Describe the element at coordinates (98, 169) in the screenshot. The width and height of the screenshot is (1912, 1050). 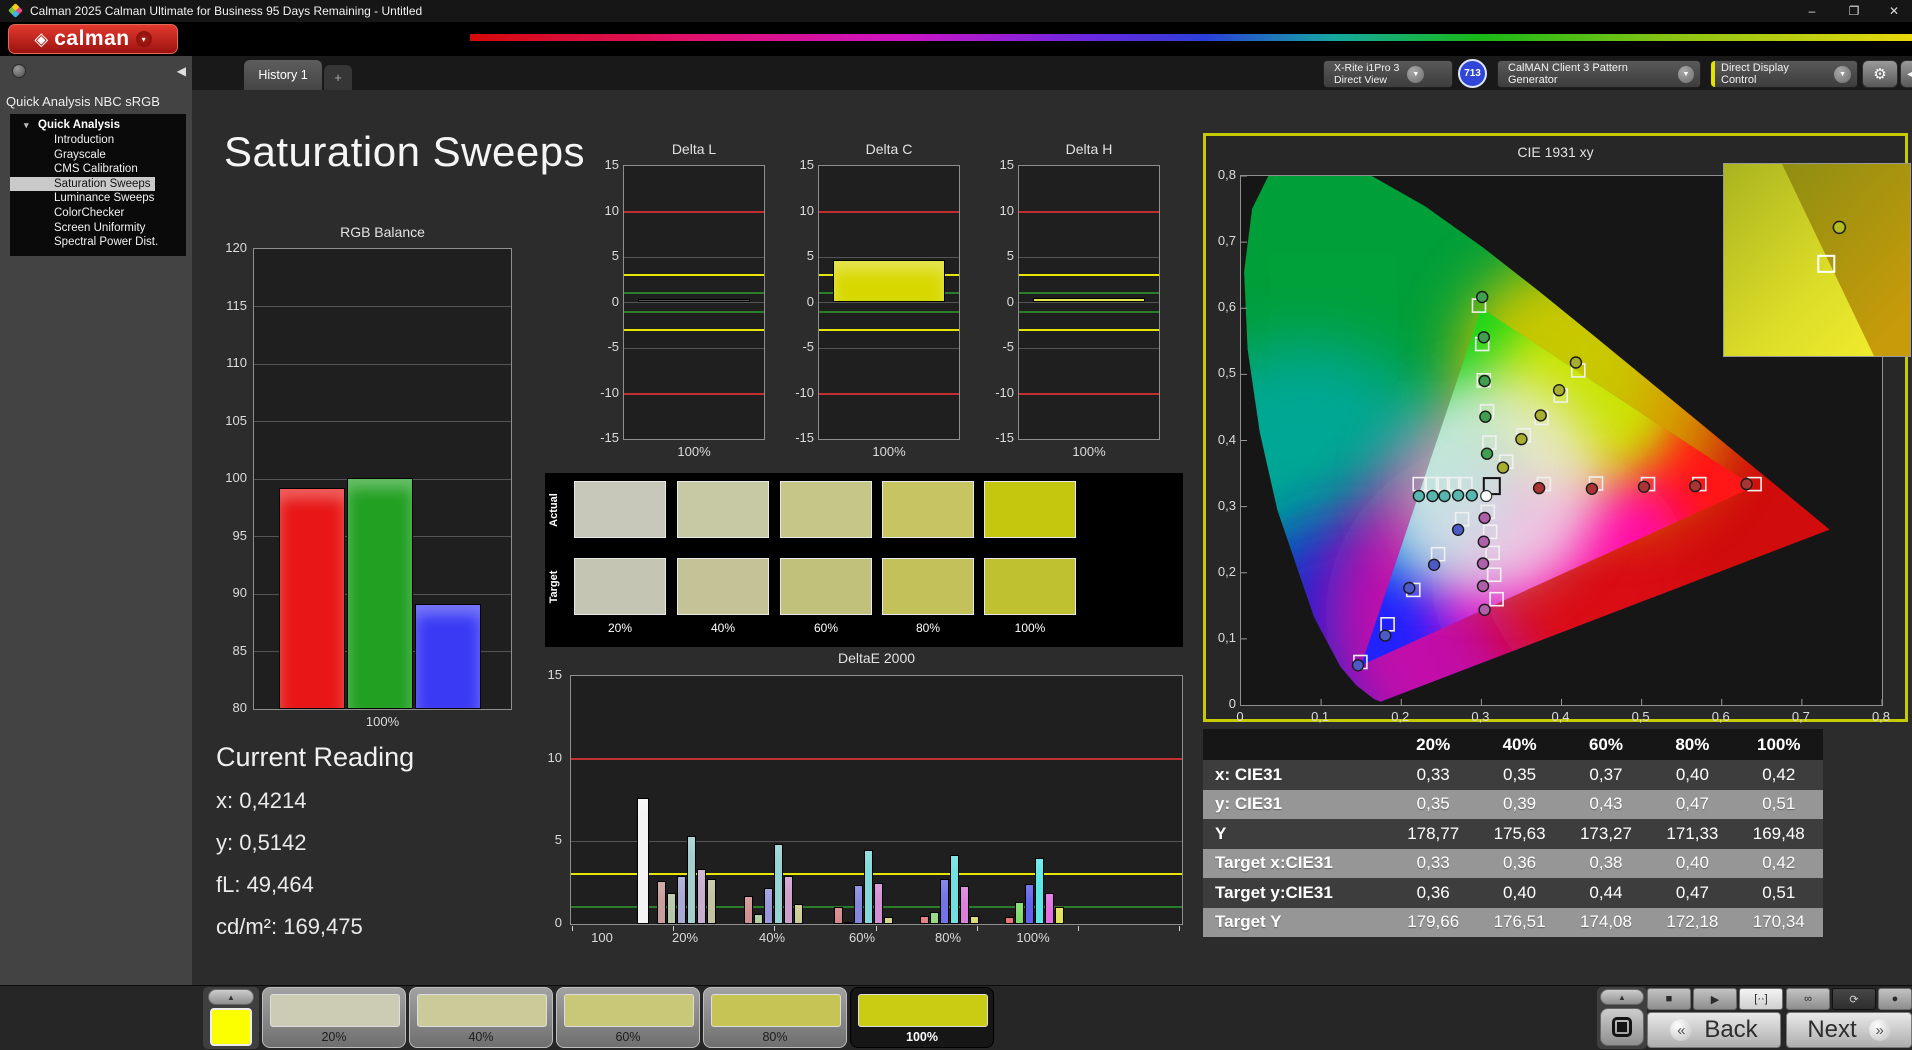
I see `sidebar-item-cms-calibration: CMS Calibration` at that location.